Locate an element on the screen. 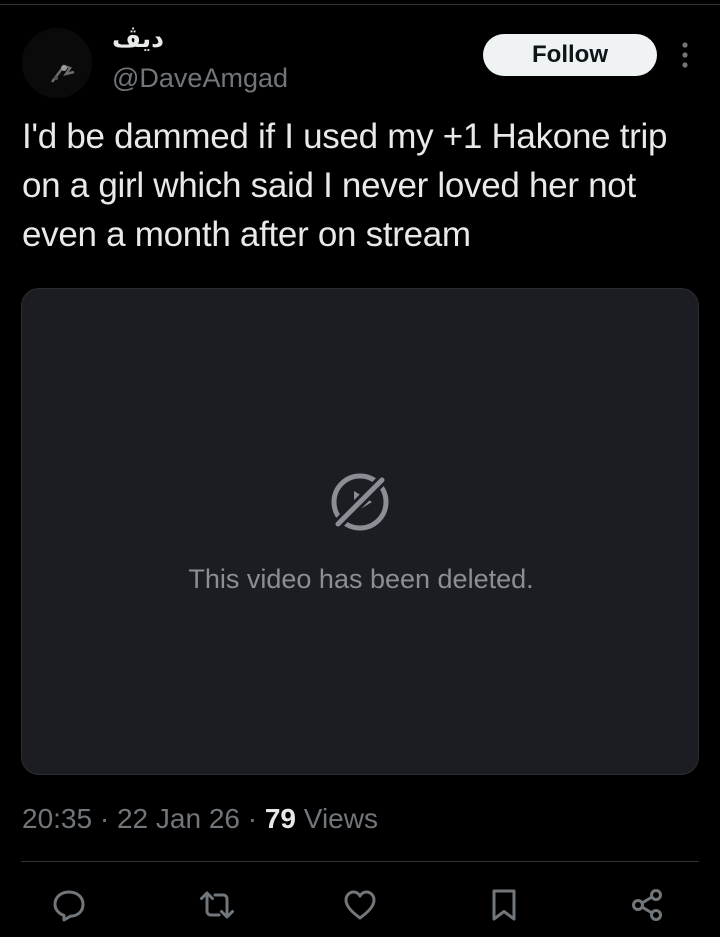 Image resolution: width=720 pixels, height=937 pixels. more-vertical-icon is located at coordinates (685, 55).